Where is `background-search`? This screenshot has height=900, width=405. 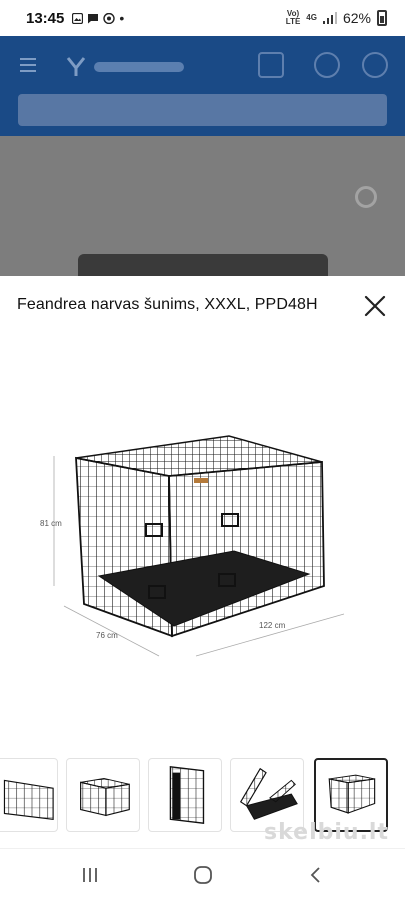
background-search is located at coordinates (202, 110).